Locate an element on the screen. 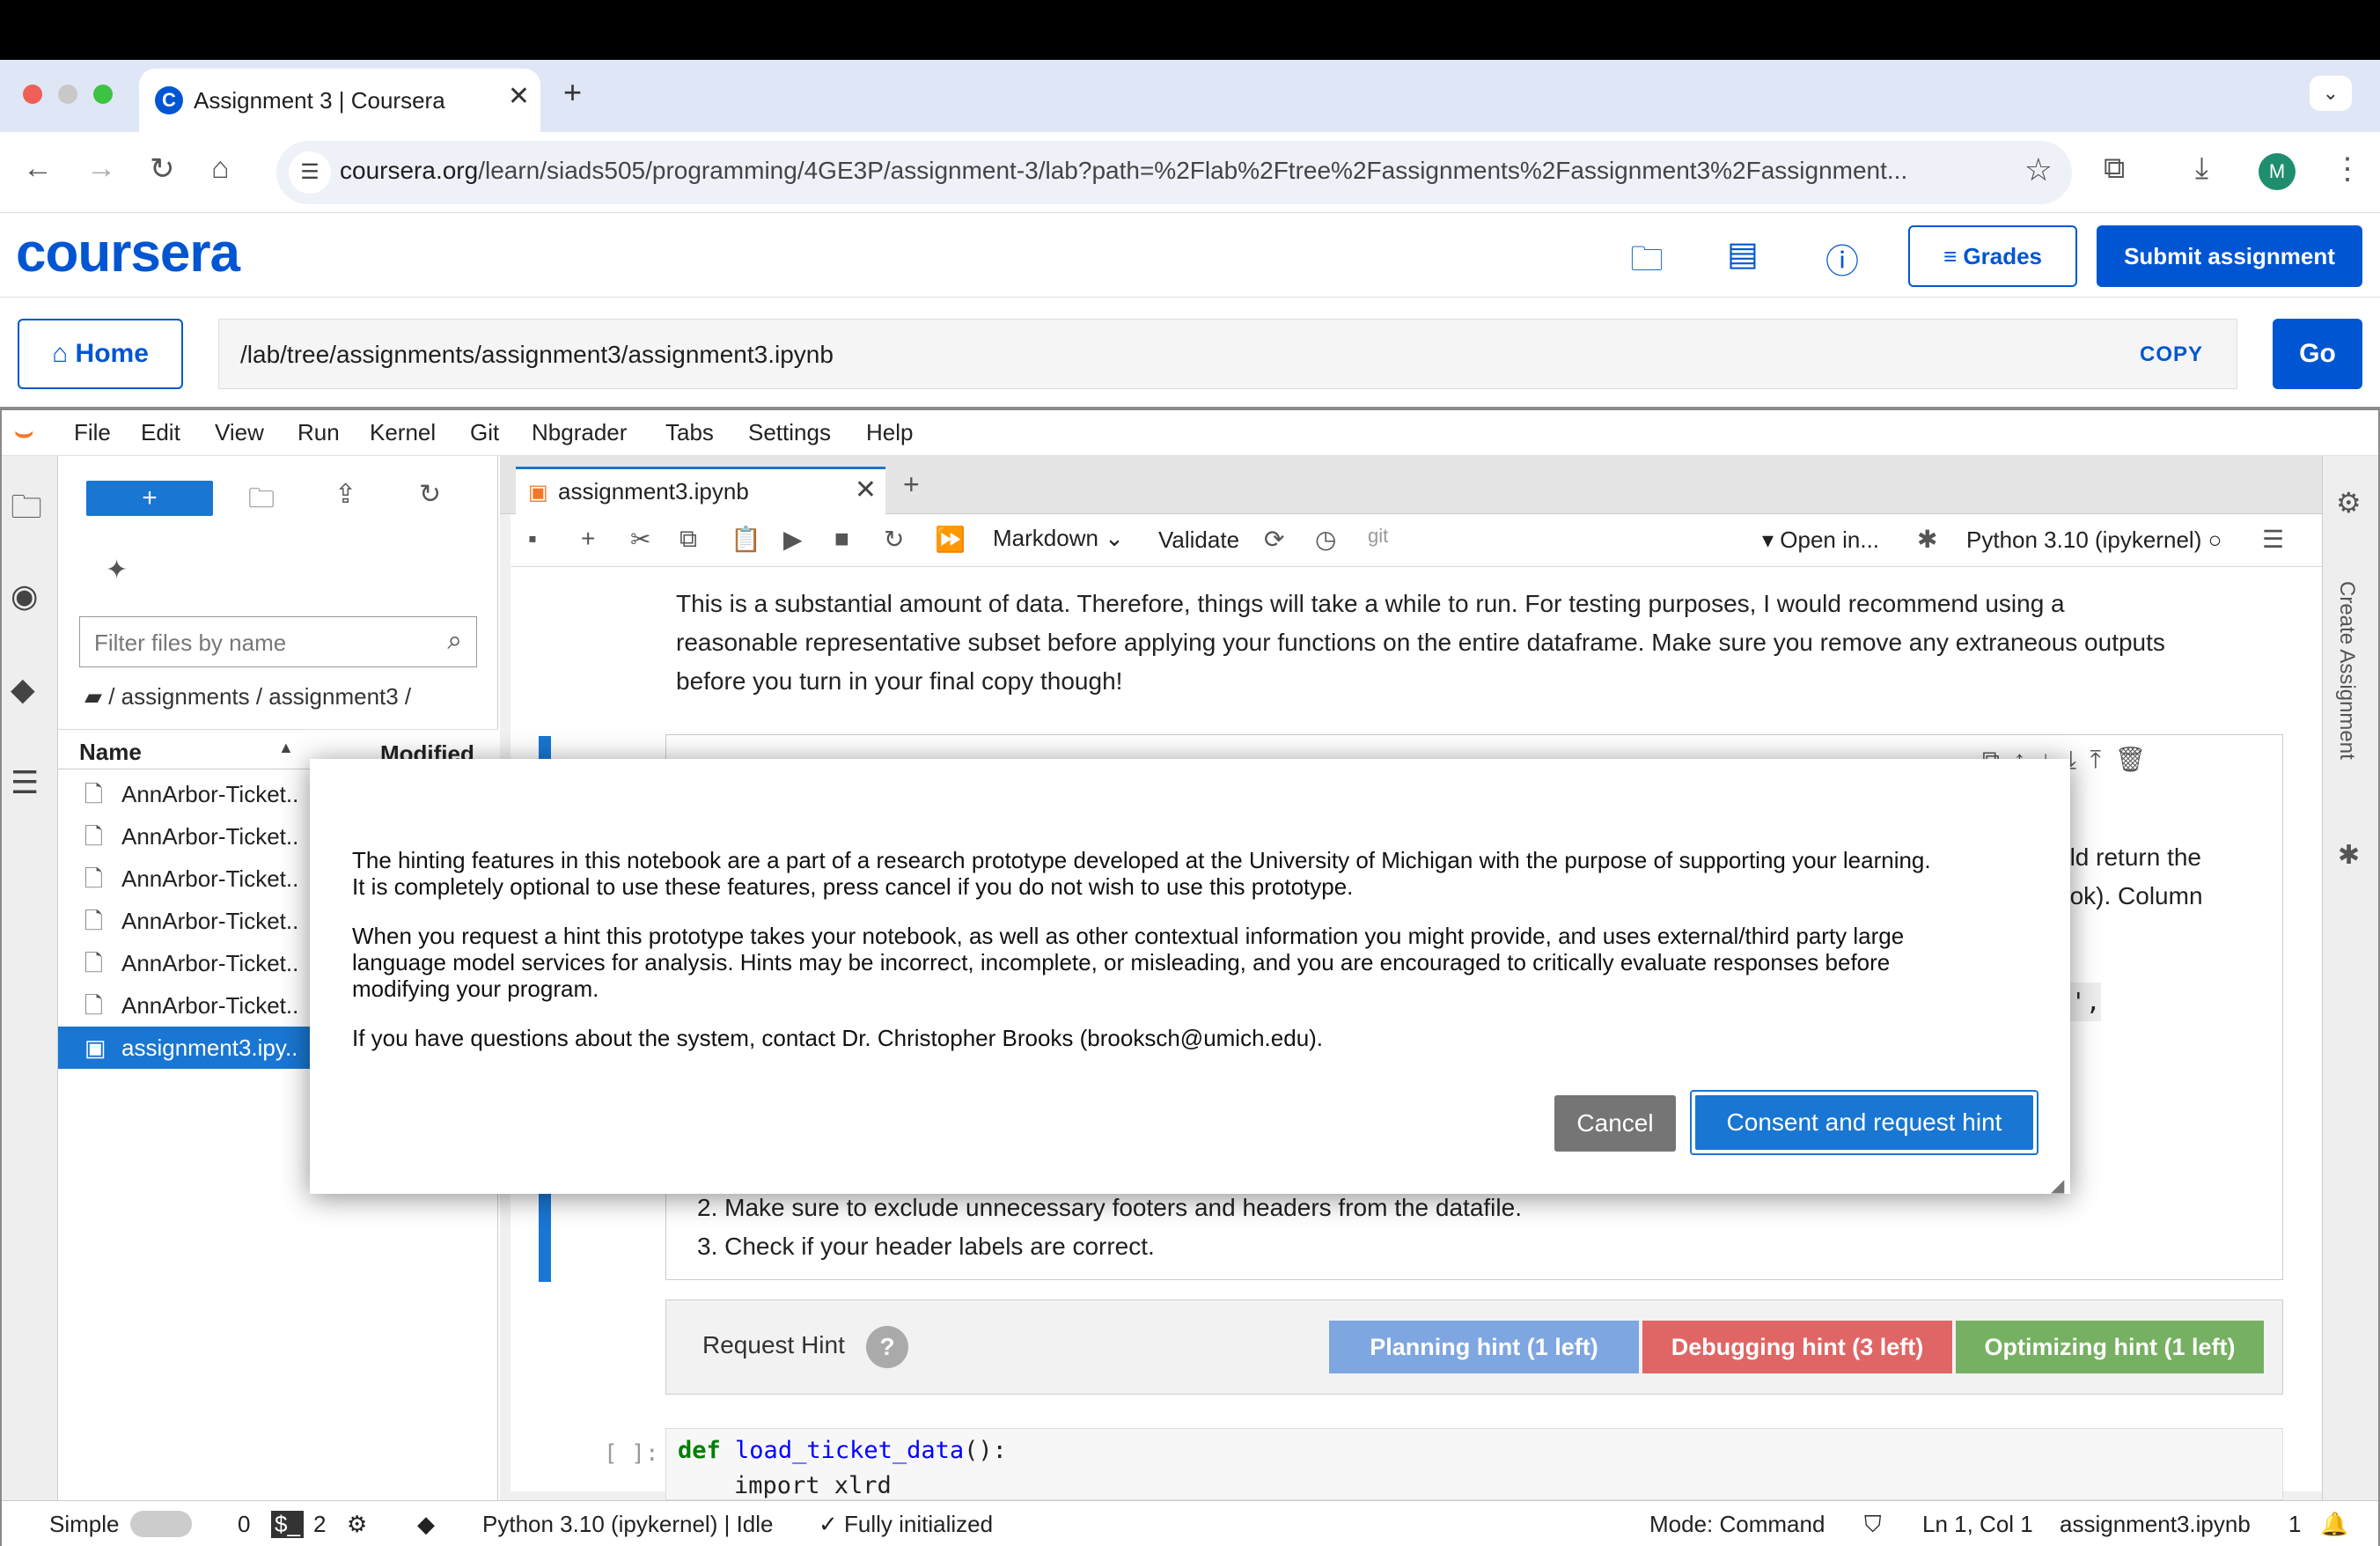  kernel-name: Python 3.10 (ipykernel) ○ is located at coordinates (2094, 540).